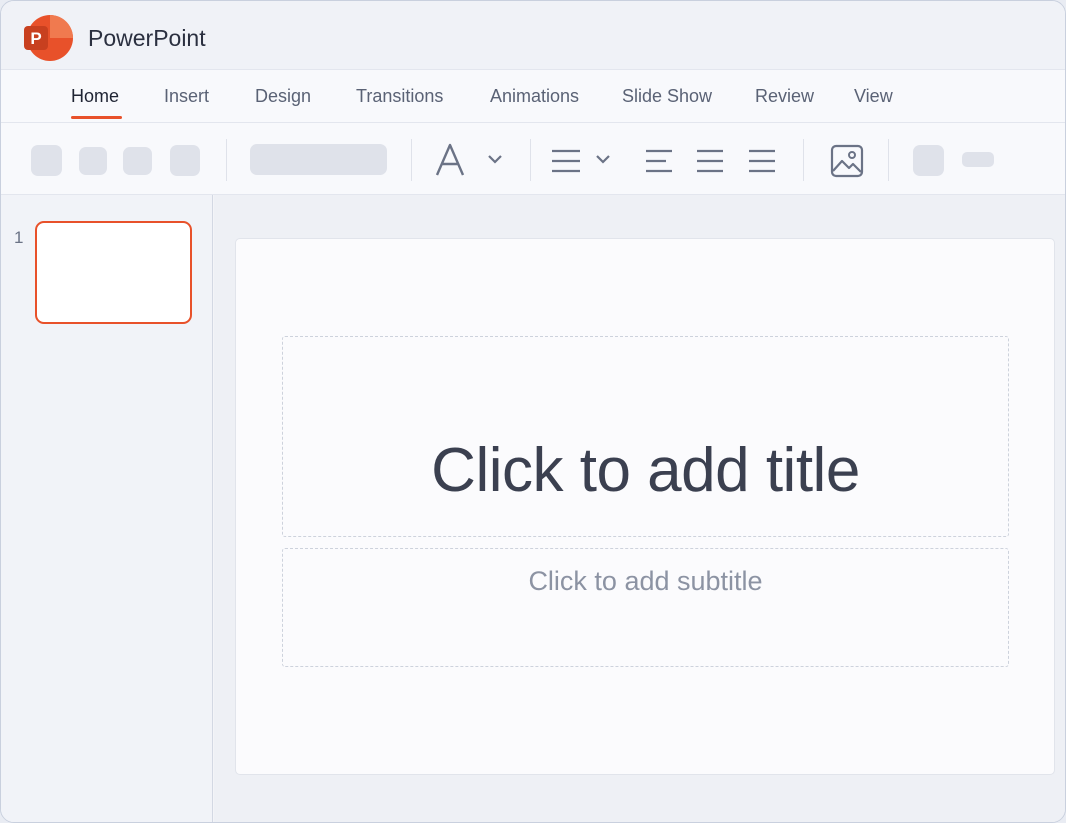 This screenshot has height=823, width=1066. What do you see at coordinates (645, 581) in the screenshot?
I see `subtitle-placeholder-text: Click to add subtitle` at bounding box center [645, 581].